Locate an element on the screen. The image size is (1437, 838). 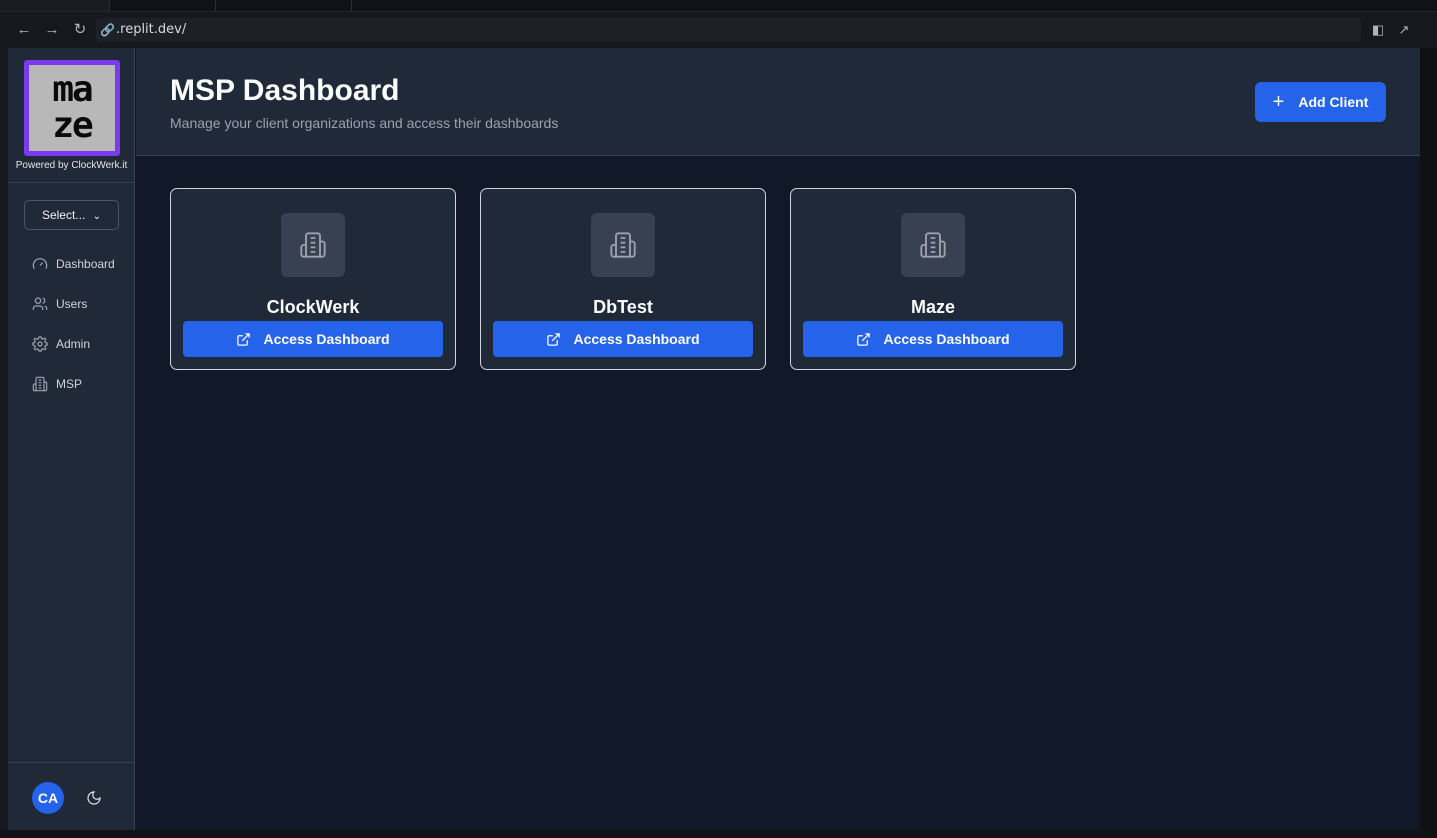
theme-toggle-button is located at coordinates (94, 798).